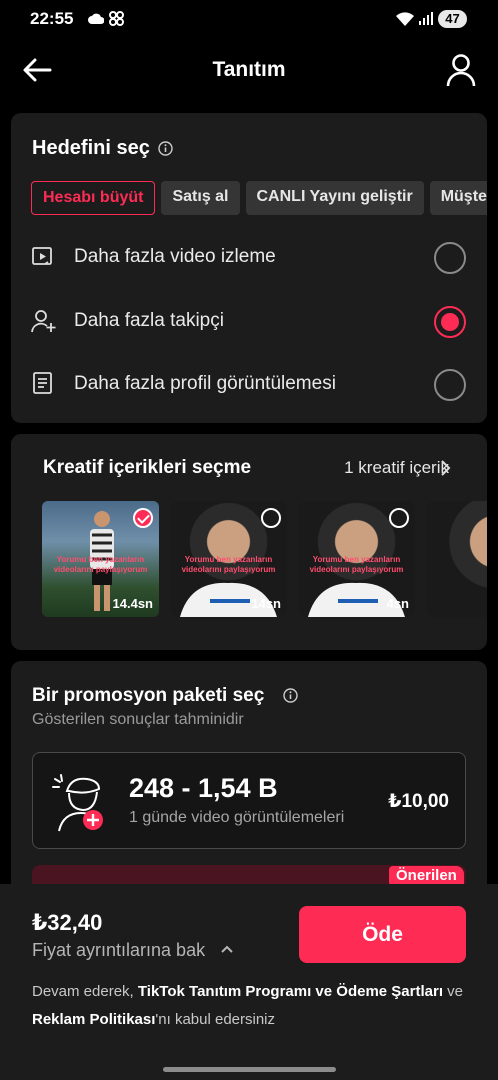 The height and width of the screenshot is (1080, 498). I want to click on profile-icon, so click(461, 70).